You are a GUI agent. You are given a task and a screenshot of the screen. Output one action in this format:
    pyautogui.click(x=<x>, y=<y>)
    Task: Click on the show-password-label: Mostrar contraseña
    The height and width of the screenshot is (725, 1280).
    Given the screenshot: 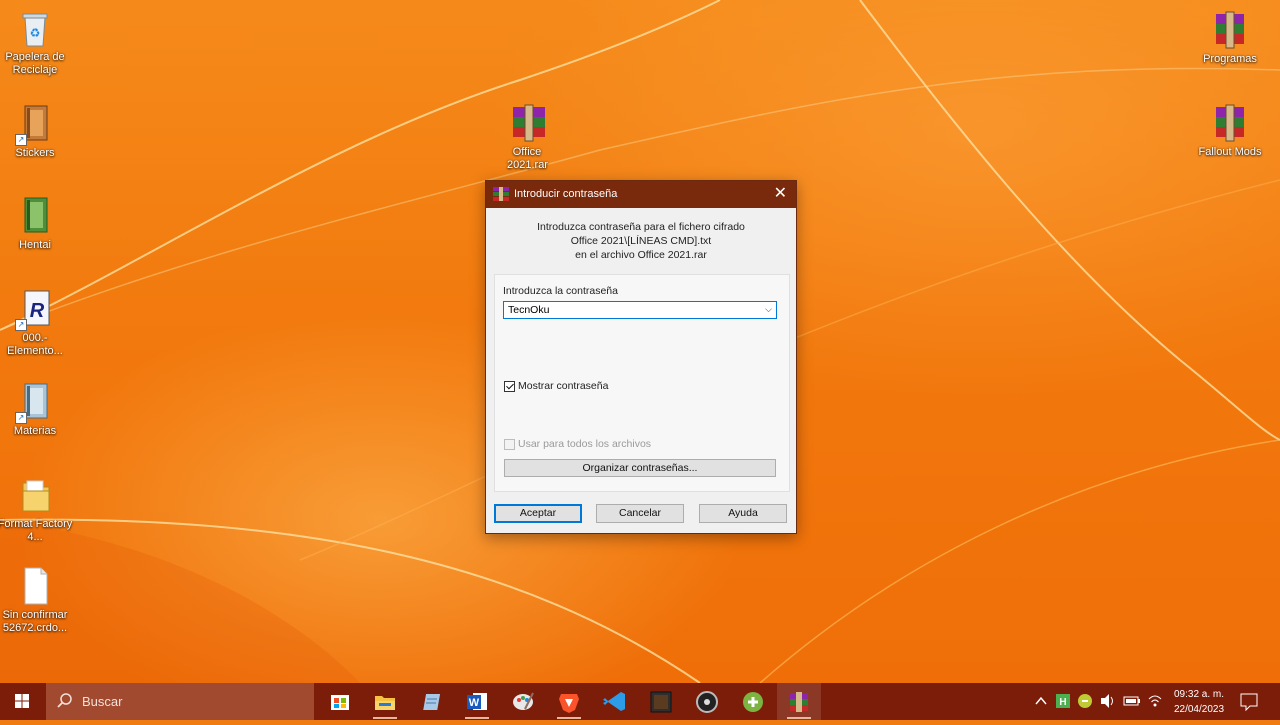 What is the action you would take?
    pyautogui.click(x=563, y=386)
    